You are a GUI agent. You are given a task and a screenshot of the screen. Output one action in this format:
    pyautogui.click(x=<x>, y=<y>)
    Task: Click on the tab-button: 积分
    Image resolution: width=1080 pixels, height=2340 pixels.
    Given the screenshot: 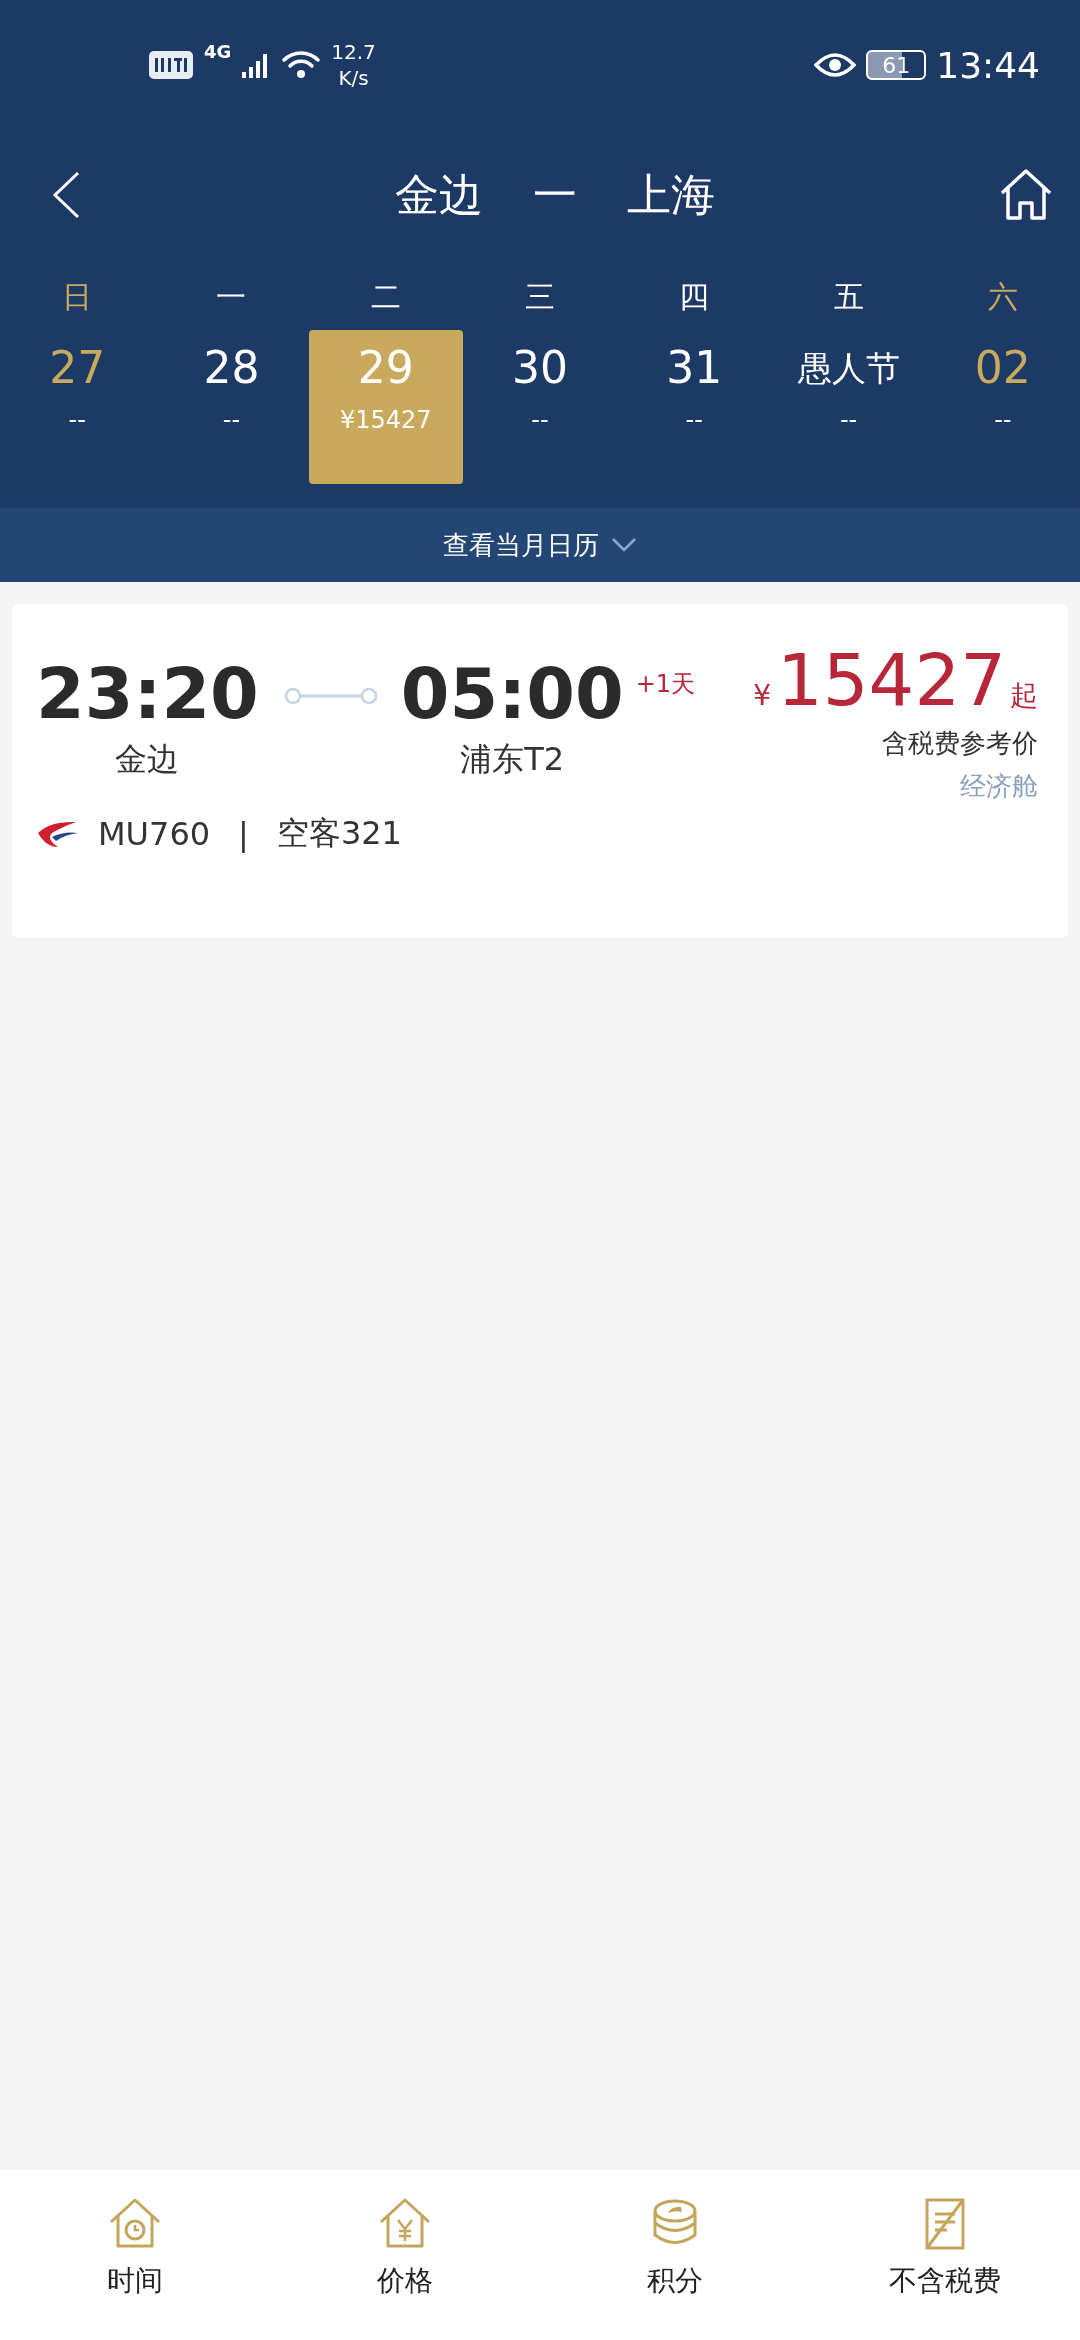 What is the action you would take?
    pyautogui.click(x=675, y=2268)
    